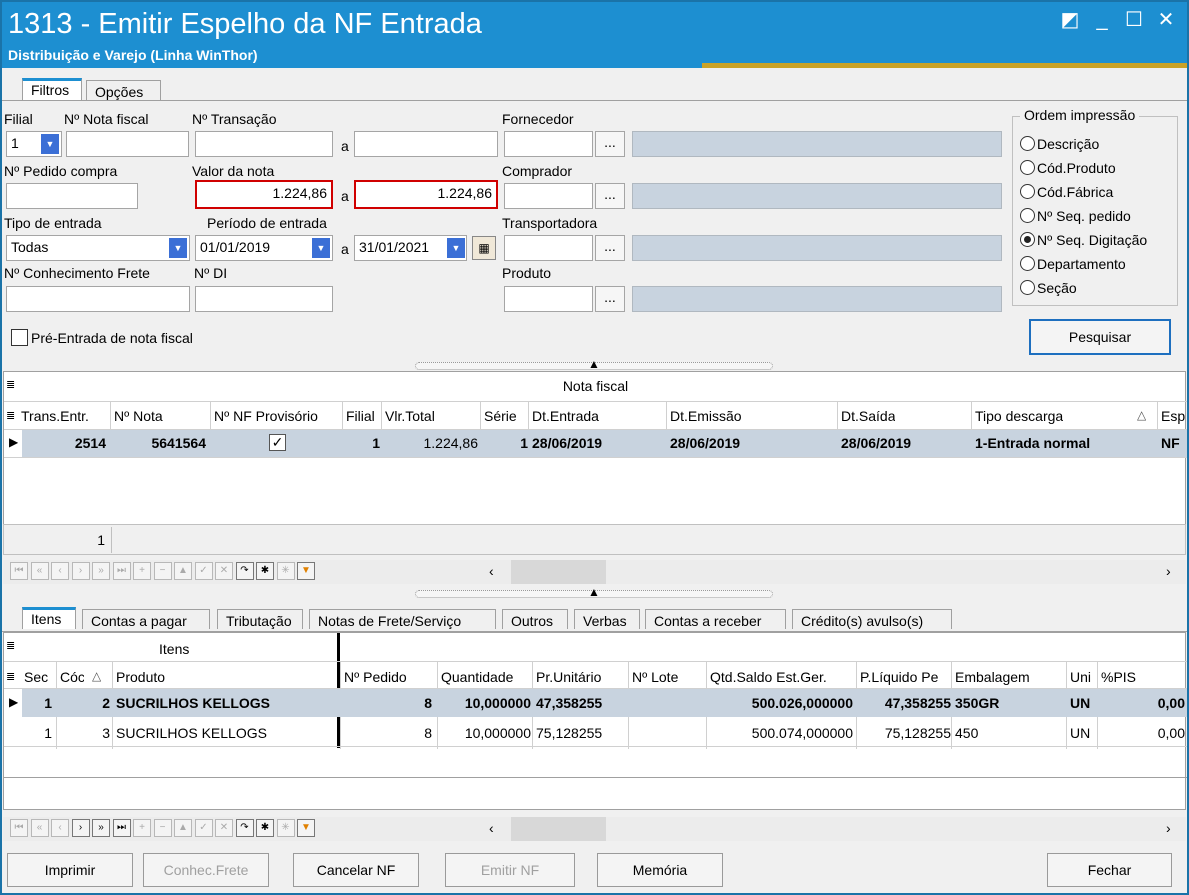  What do you see at coordinates (768, 677) in the screenshot?
I see `item-header-cell: Qtd.Saldo Est.Ger.` at bounding box center [768, 677].